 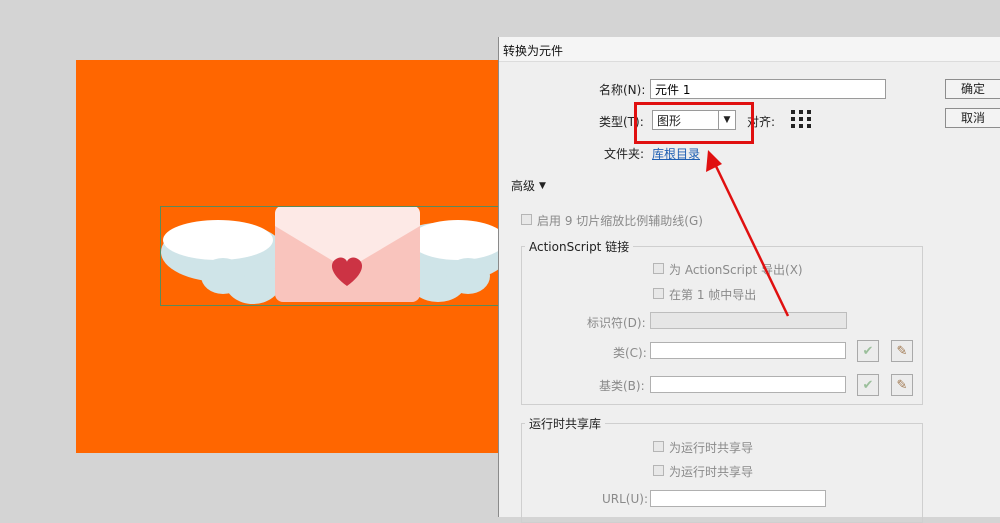 I want to click on name-input, so click(x=768, y=89).